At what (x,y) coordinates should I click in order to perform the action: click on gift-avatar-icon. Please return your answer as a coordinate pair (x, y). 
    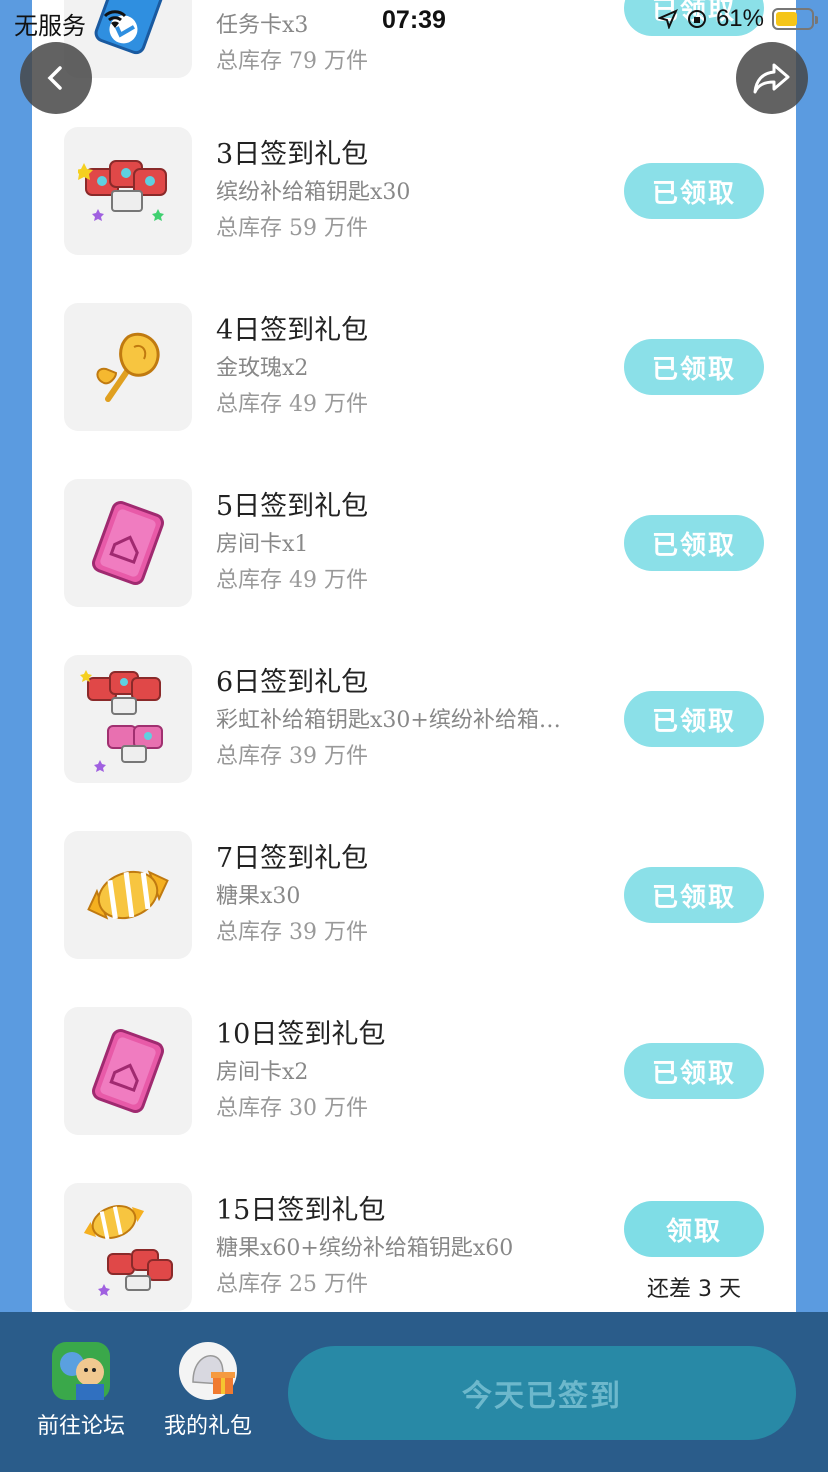
    Looking at the image, I should click on (208, 1371).